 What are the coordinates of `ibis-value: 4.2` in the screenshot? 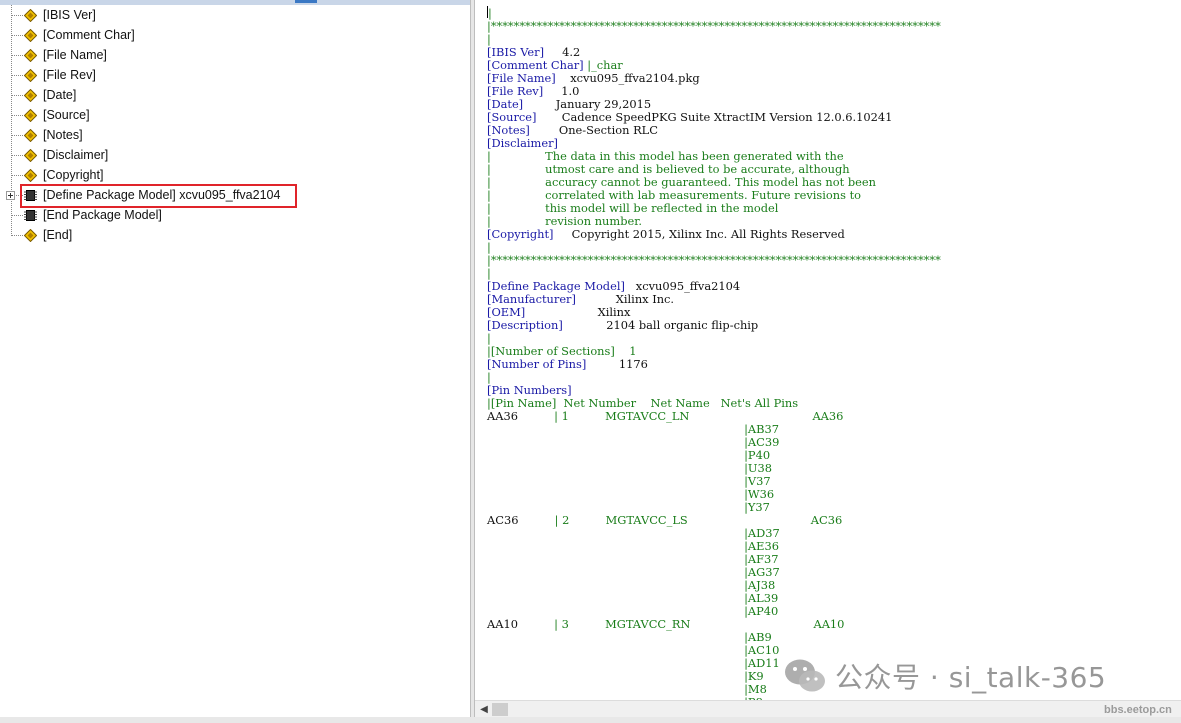 It's located at (562, 52).